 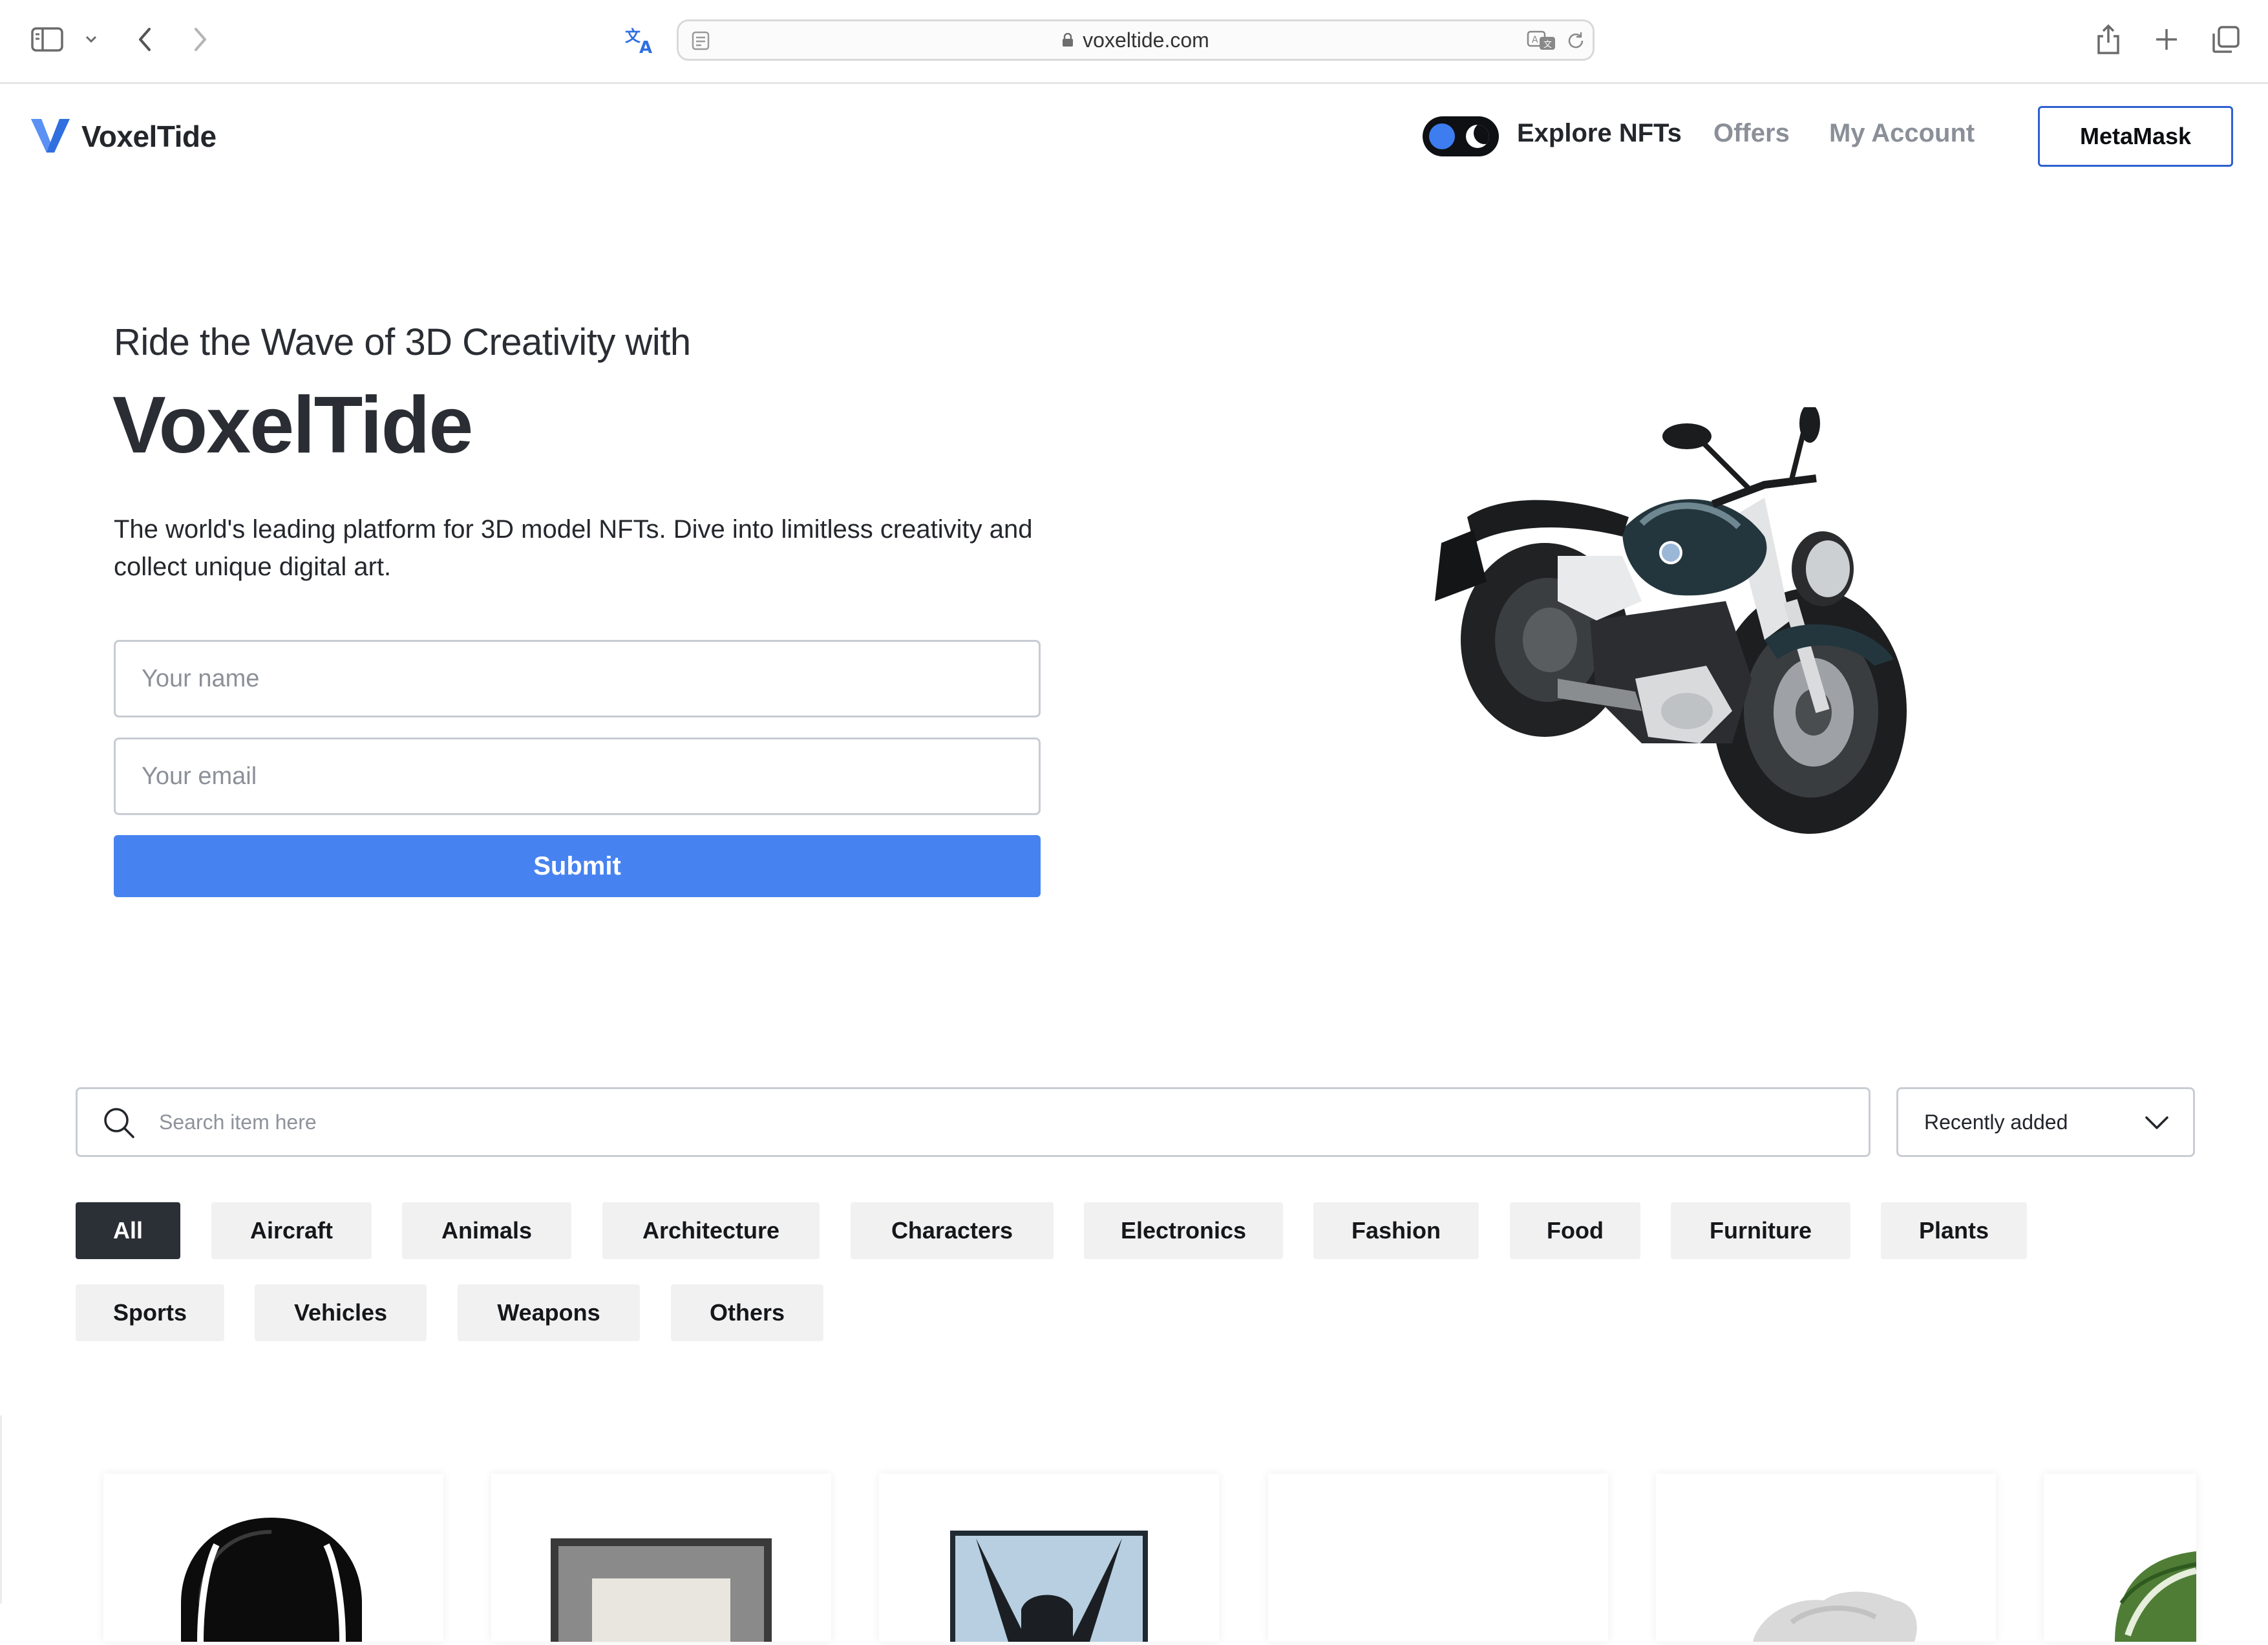 What do you see at coordinates (149, 136) in the screenshot?
I see `brand-name: VoxelTide` at bounding box center [149, 136].